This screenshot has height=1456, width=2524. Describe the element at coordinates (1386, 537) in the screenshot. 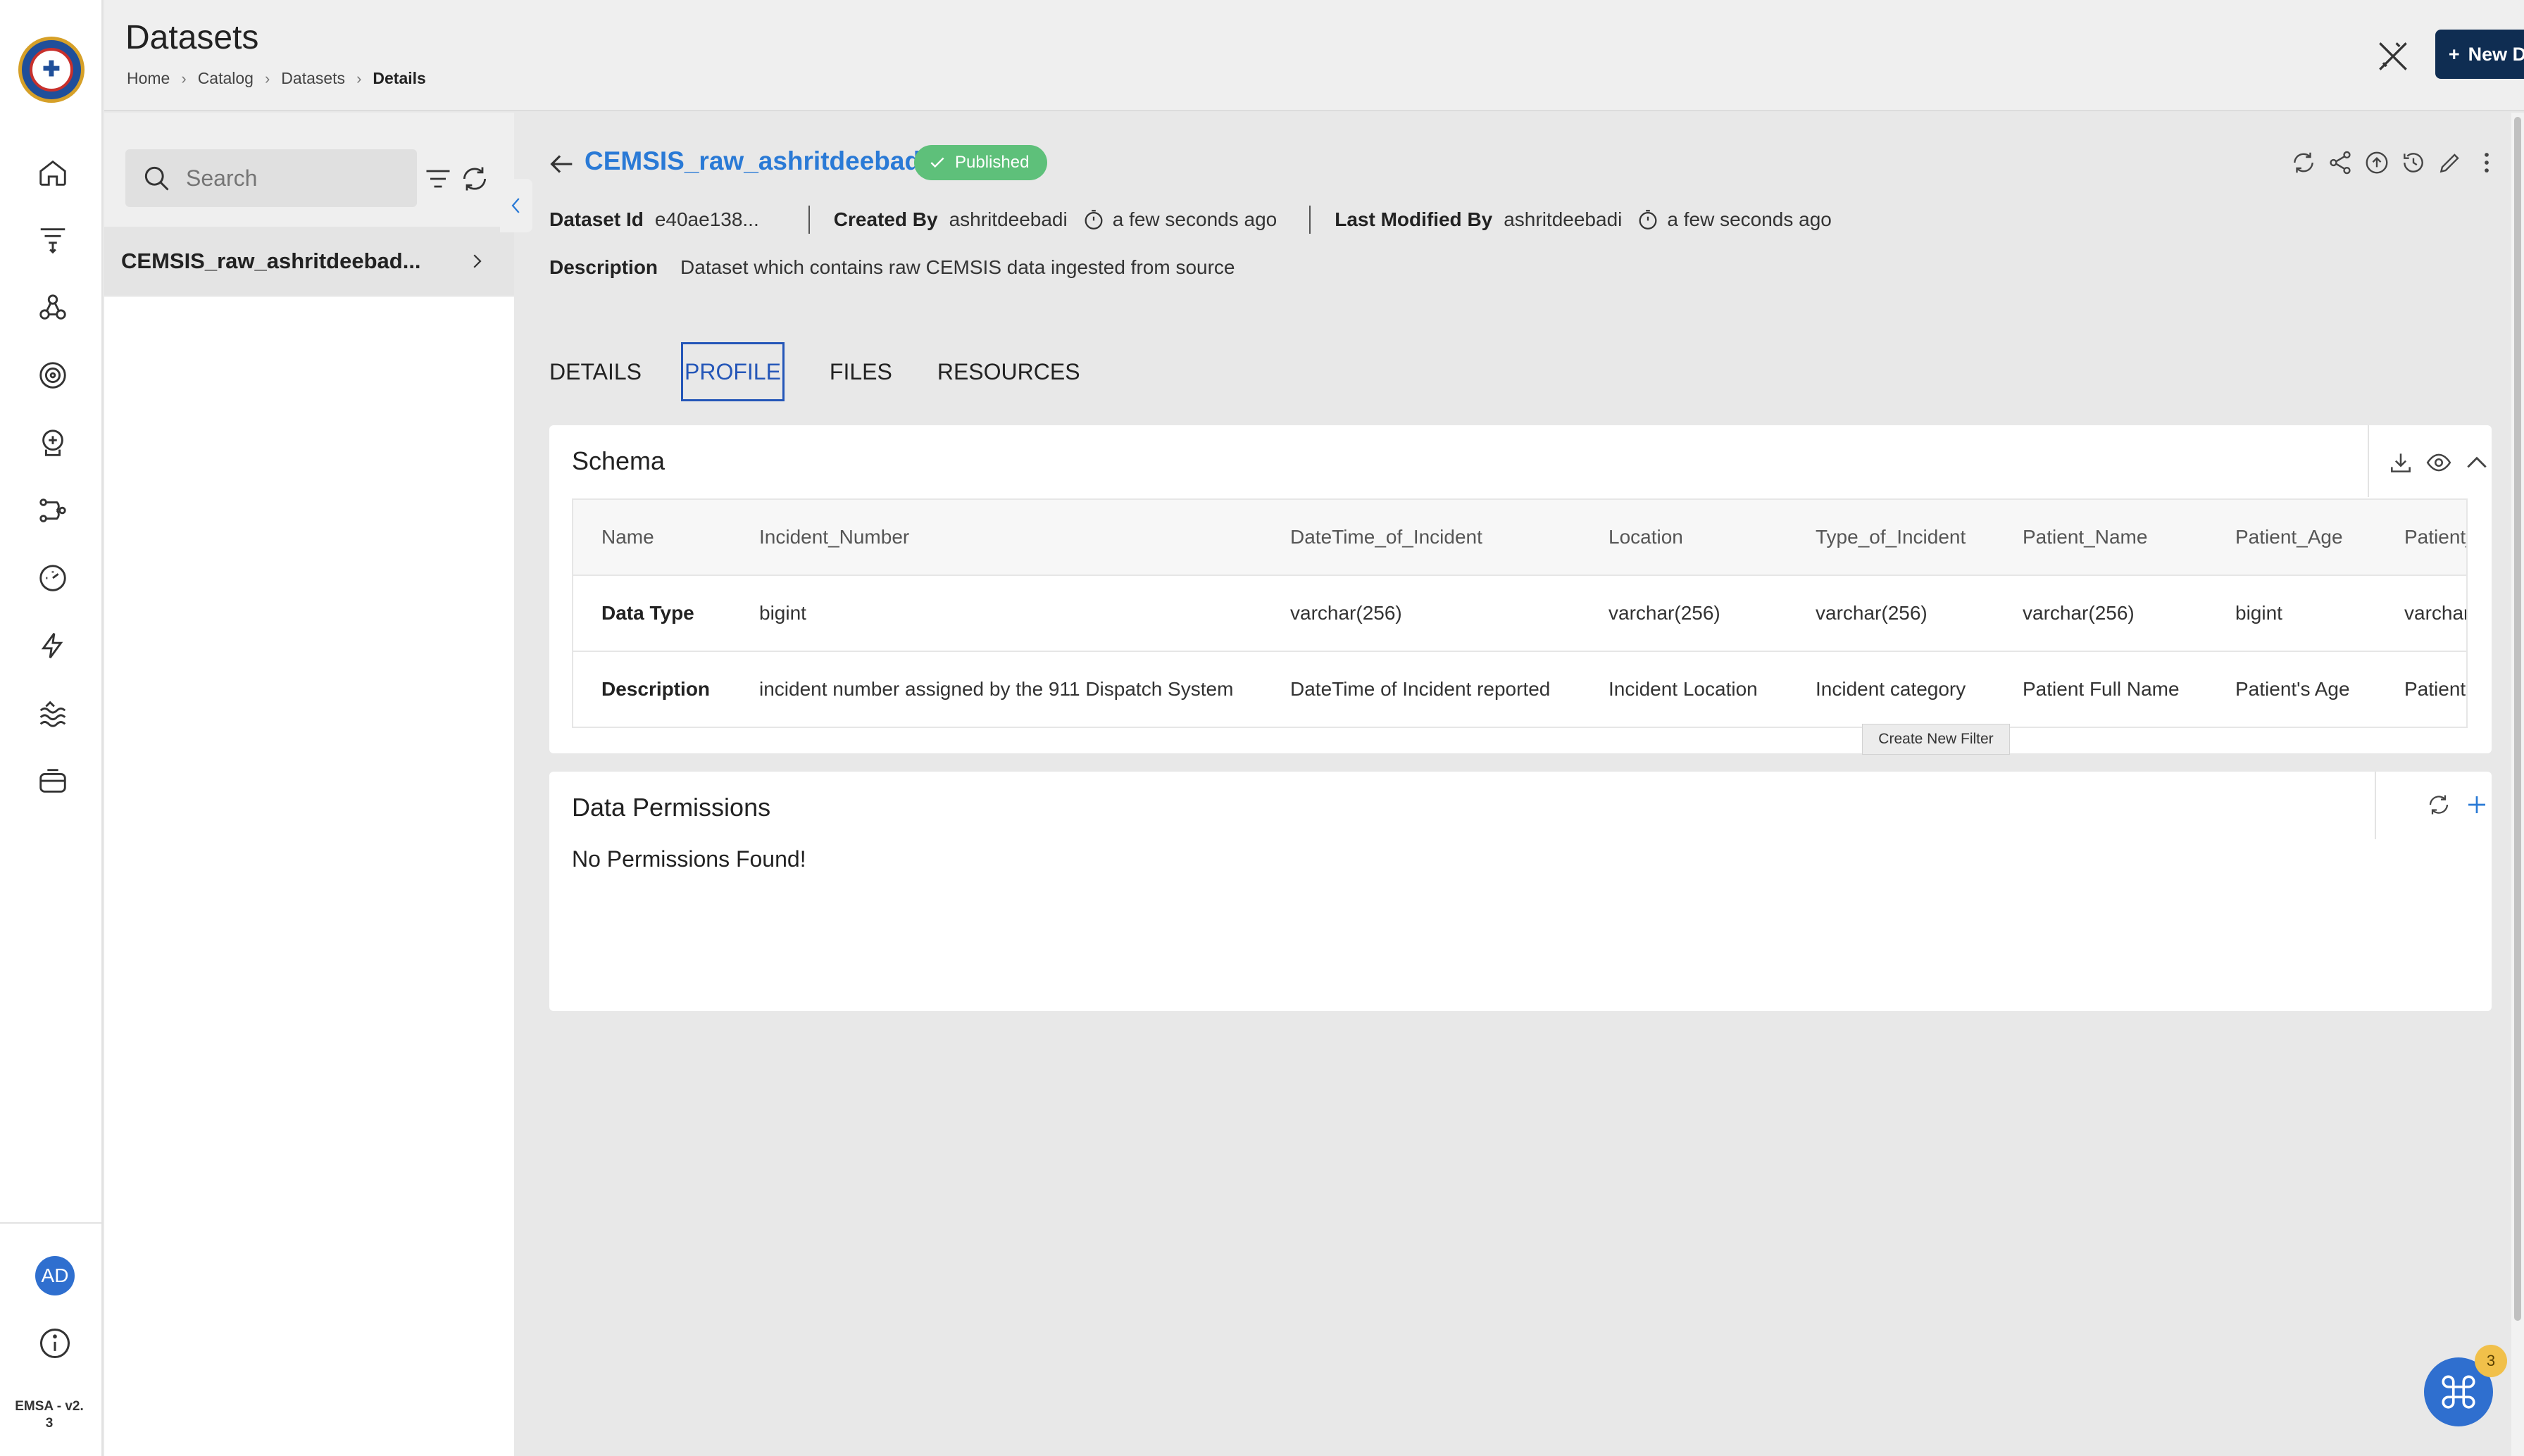

I see `schema-header-cell: DateTime_of_Incident` at that location.